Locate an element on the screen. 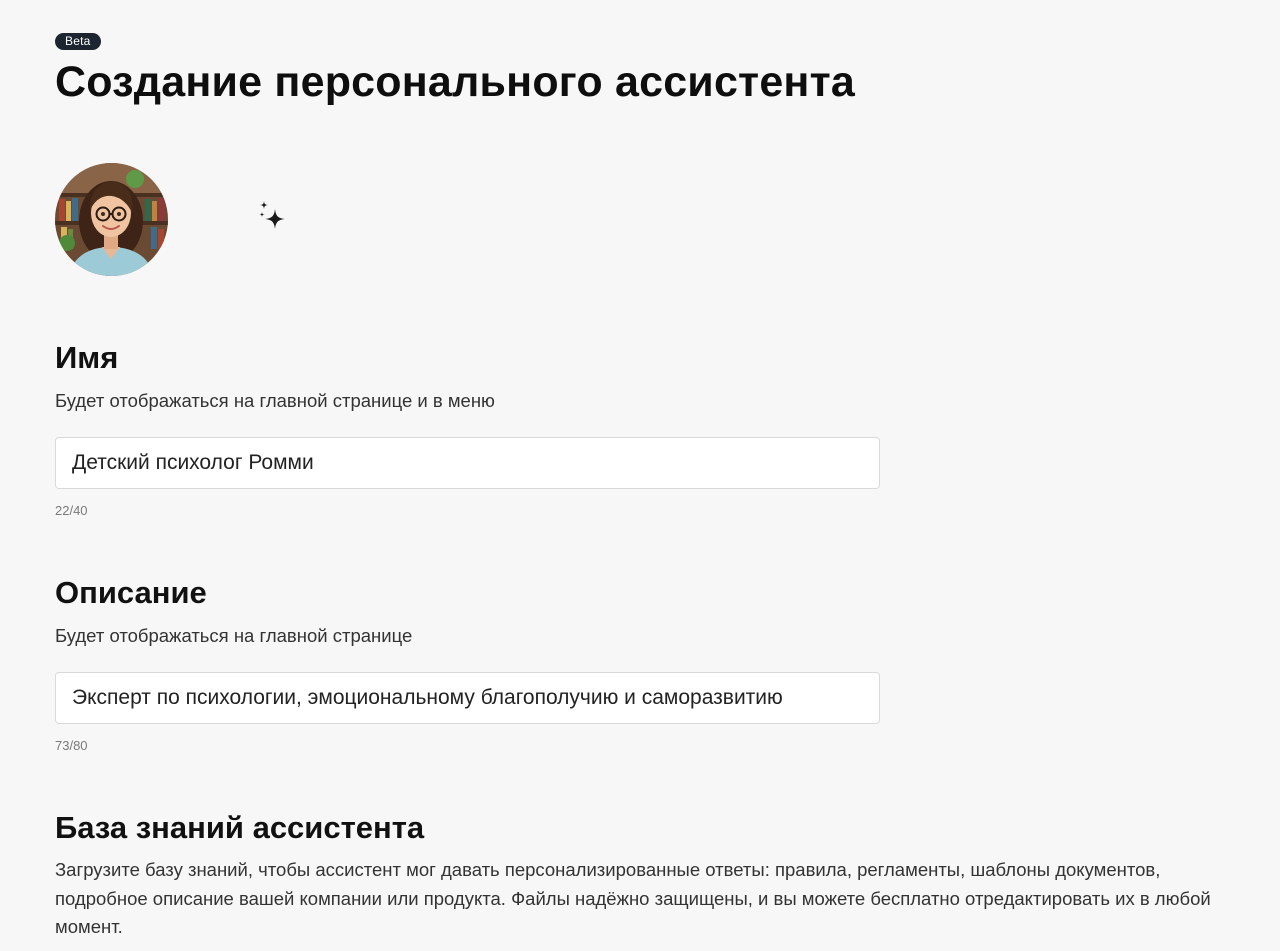 This screenshot has height=951, width=1280. name-char-counter: 22/40 is located at coordinates (71, 510).